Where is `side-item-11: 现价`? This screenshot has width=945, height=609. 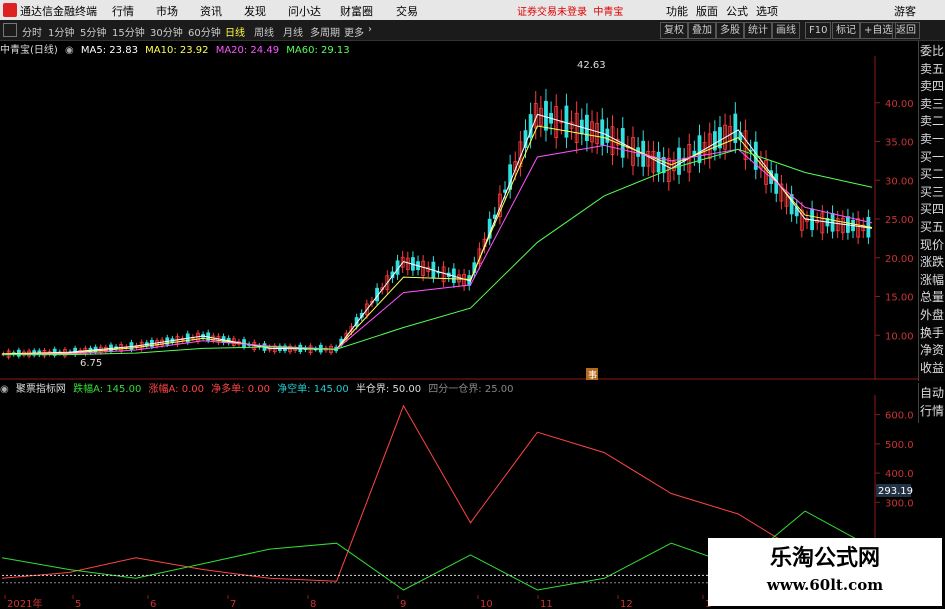 side-item-11: 现价 is located at coordinates (932, 245).